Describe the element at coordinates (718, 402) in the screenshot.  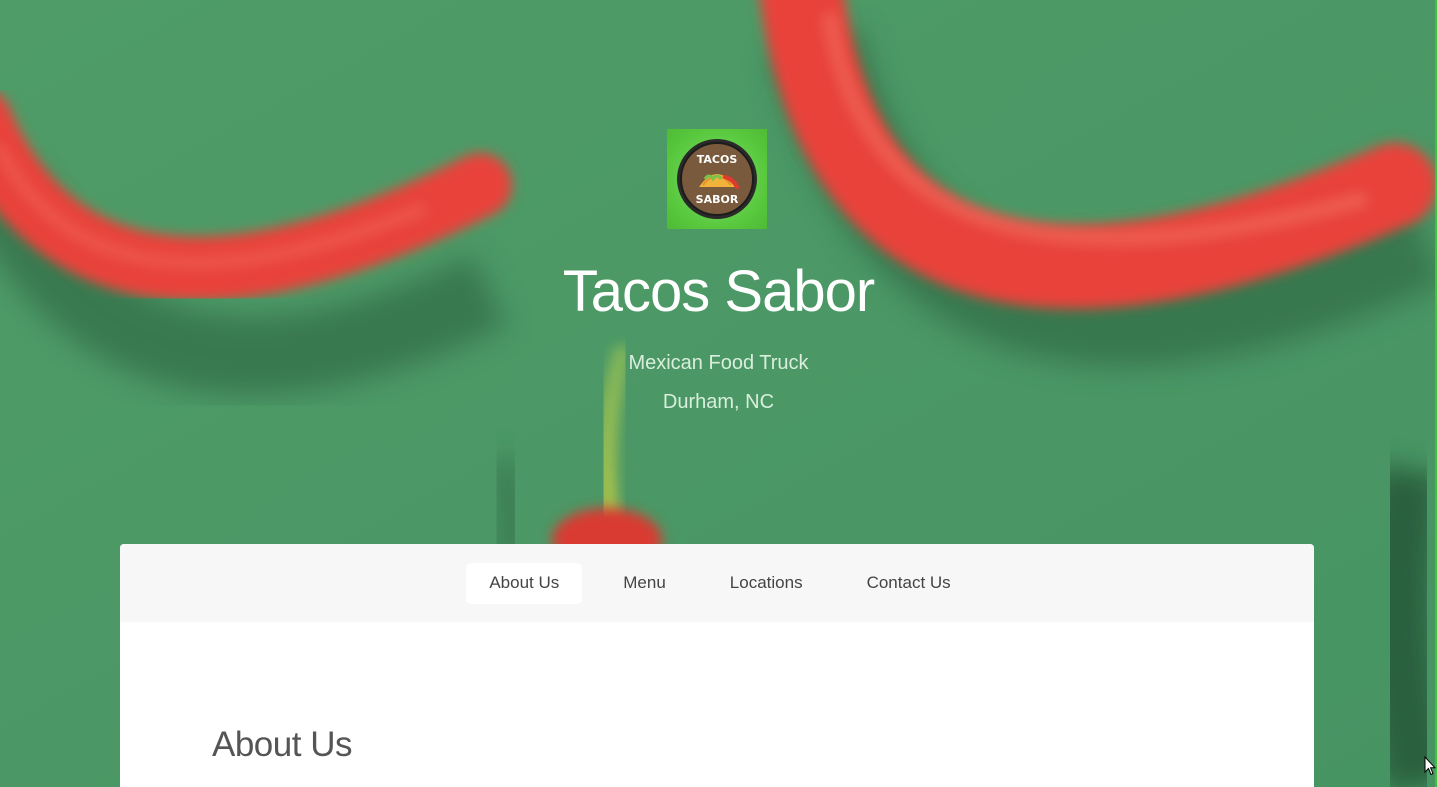
I see `site-tagline-location: Durham, NC` at that location.